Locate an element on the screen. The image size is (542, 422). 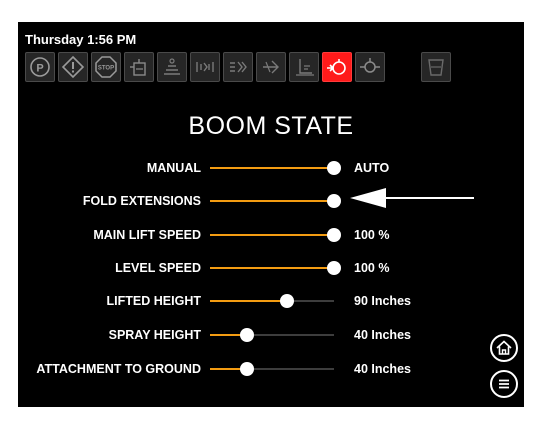
warning-button is located at coordinates (73, 67).